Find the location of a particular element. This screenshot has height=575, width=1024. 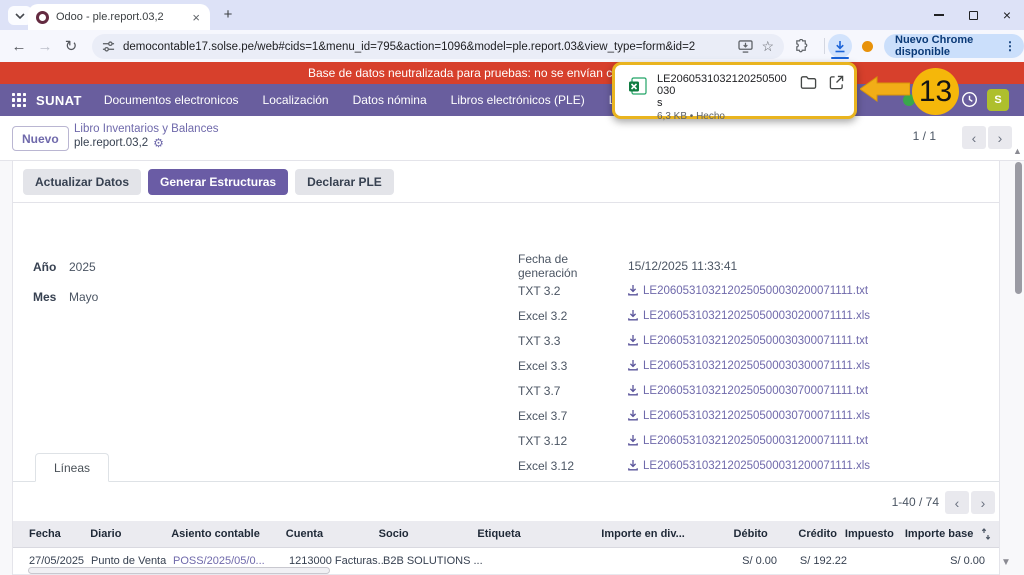

column-header: Impuesto is located at coordinates (865, 534).